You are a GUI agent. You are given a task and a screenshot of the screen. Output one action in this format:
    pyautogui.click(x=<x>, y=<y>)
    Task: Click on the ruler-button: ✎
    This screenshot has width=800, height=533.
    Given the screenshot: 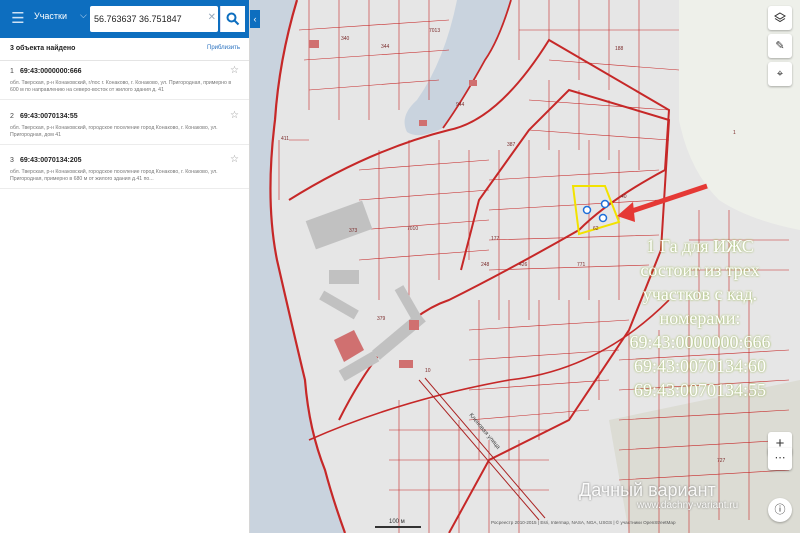 What is the action you would take?
    pyautogui.click(x=780, y=46)
    